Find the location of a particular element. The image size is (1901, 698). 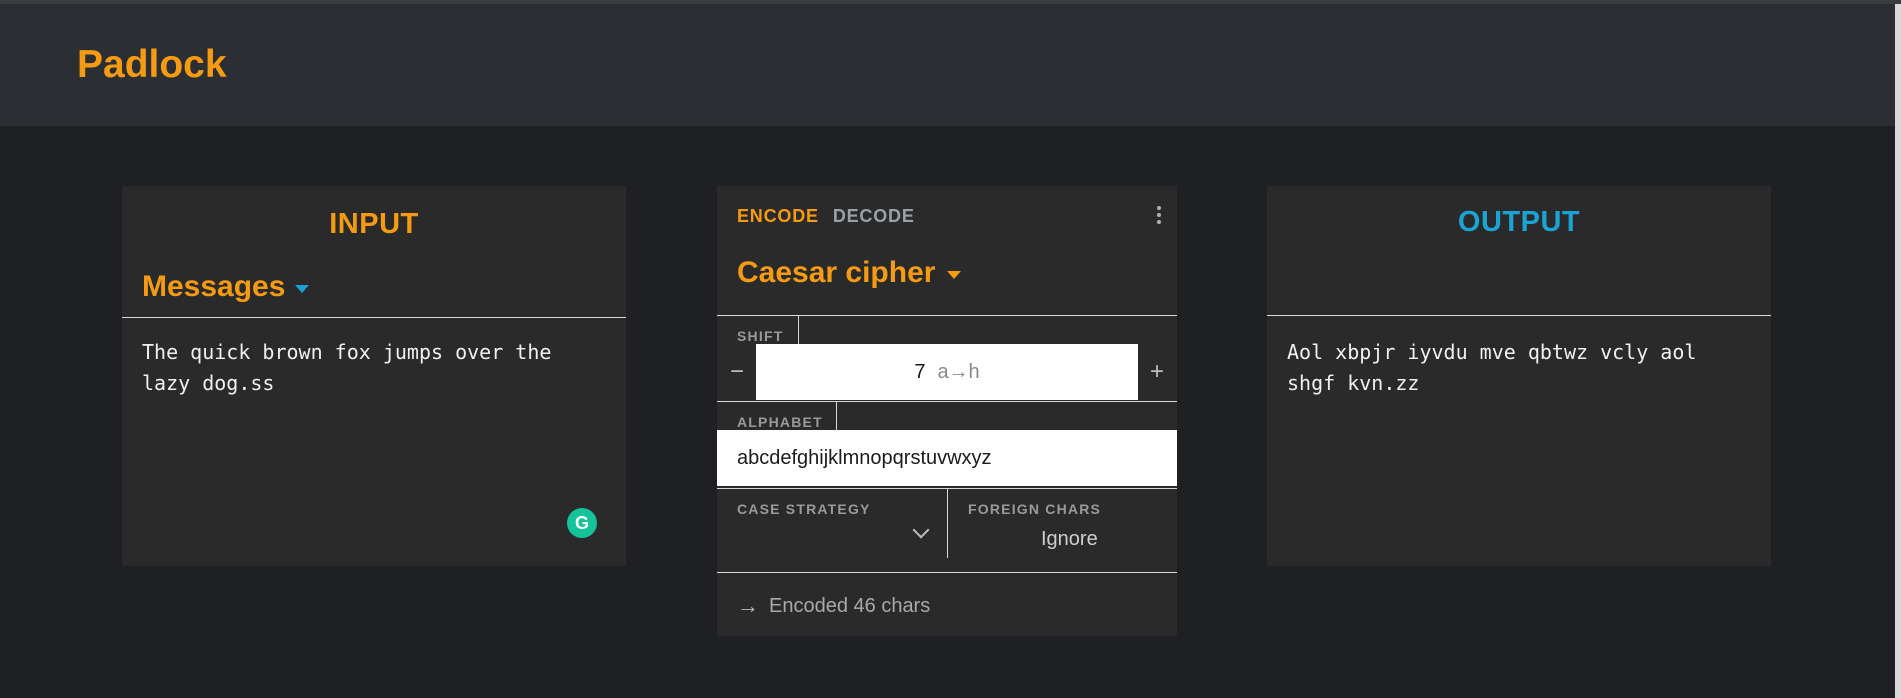

output-divider is located at coordinates (1519, 315).